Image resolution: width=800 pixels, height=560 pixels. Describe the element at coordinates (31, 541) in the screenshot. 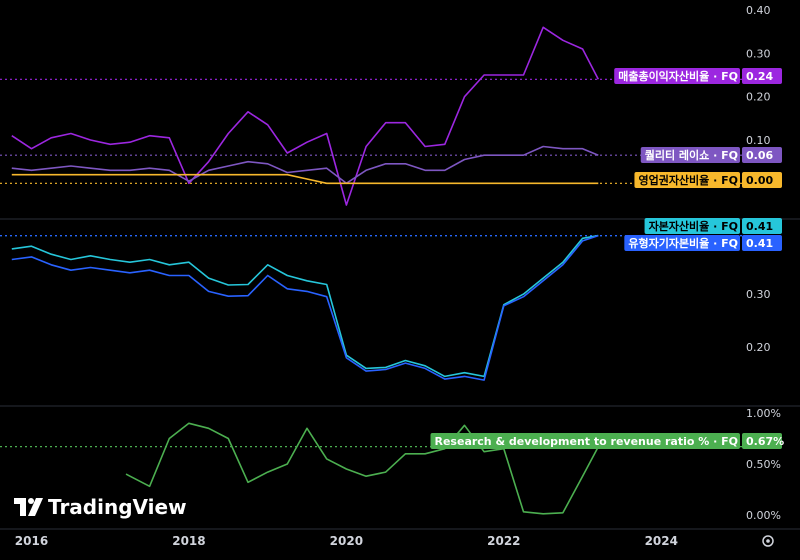

I see `date-tick-label: 2016` at that location.